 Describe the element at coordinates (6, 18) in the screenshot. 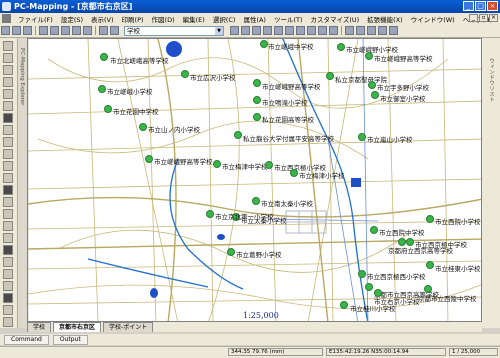

I see `document-icon` at that location.